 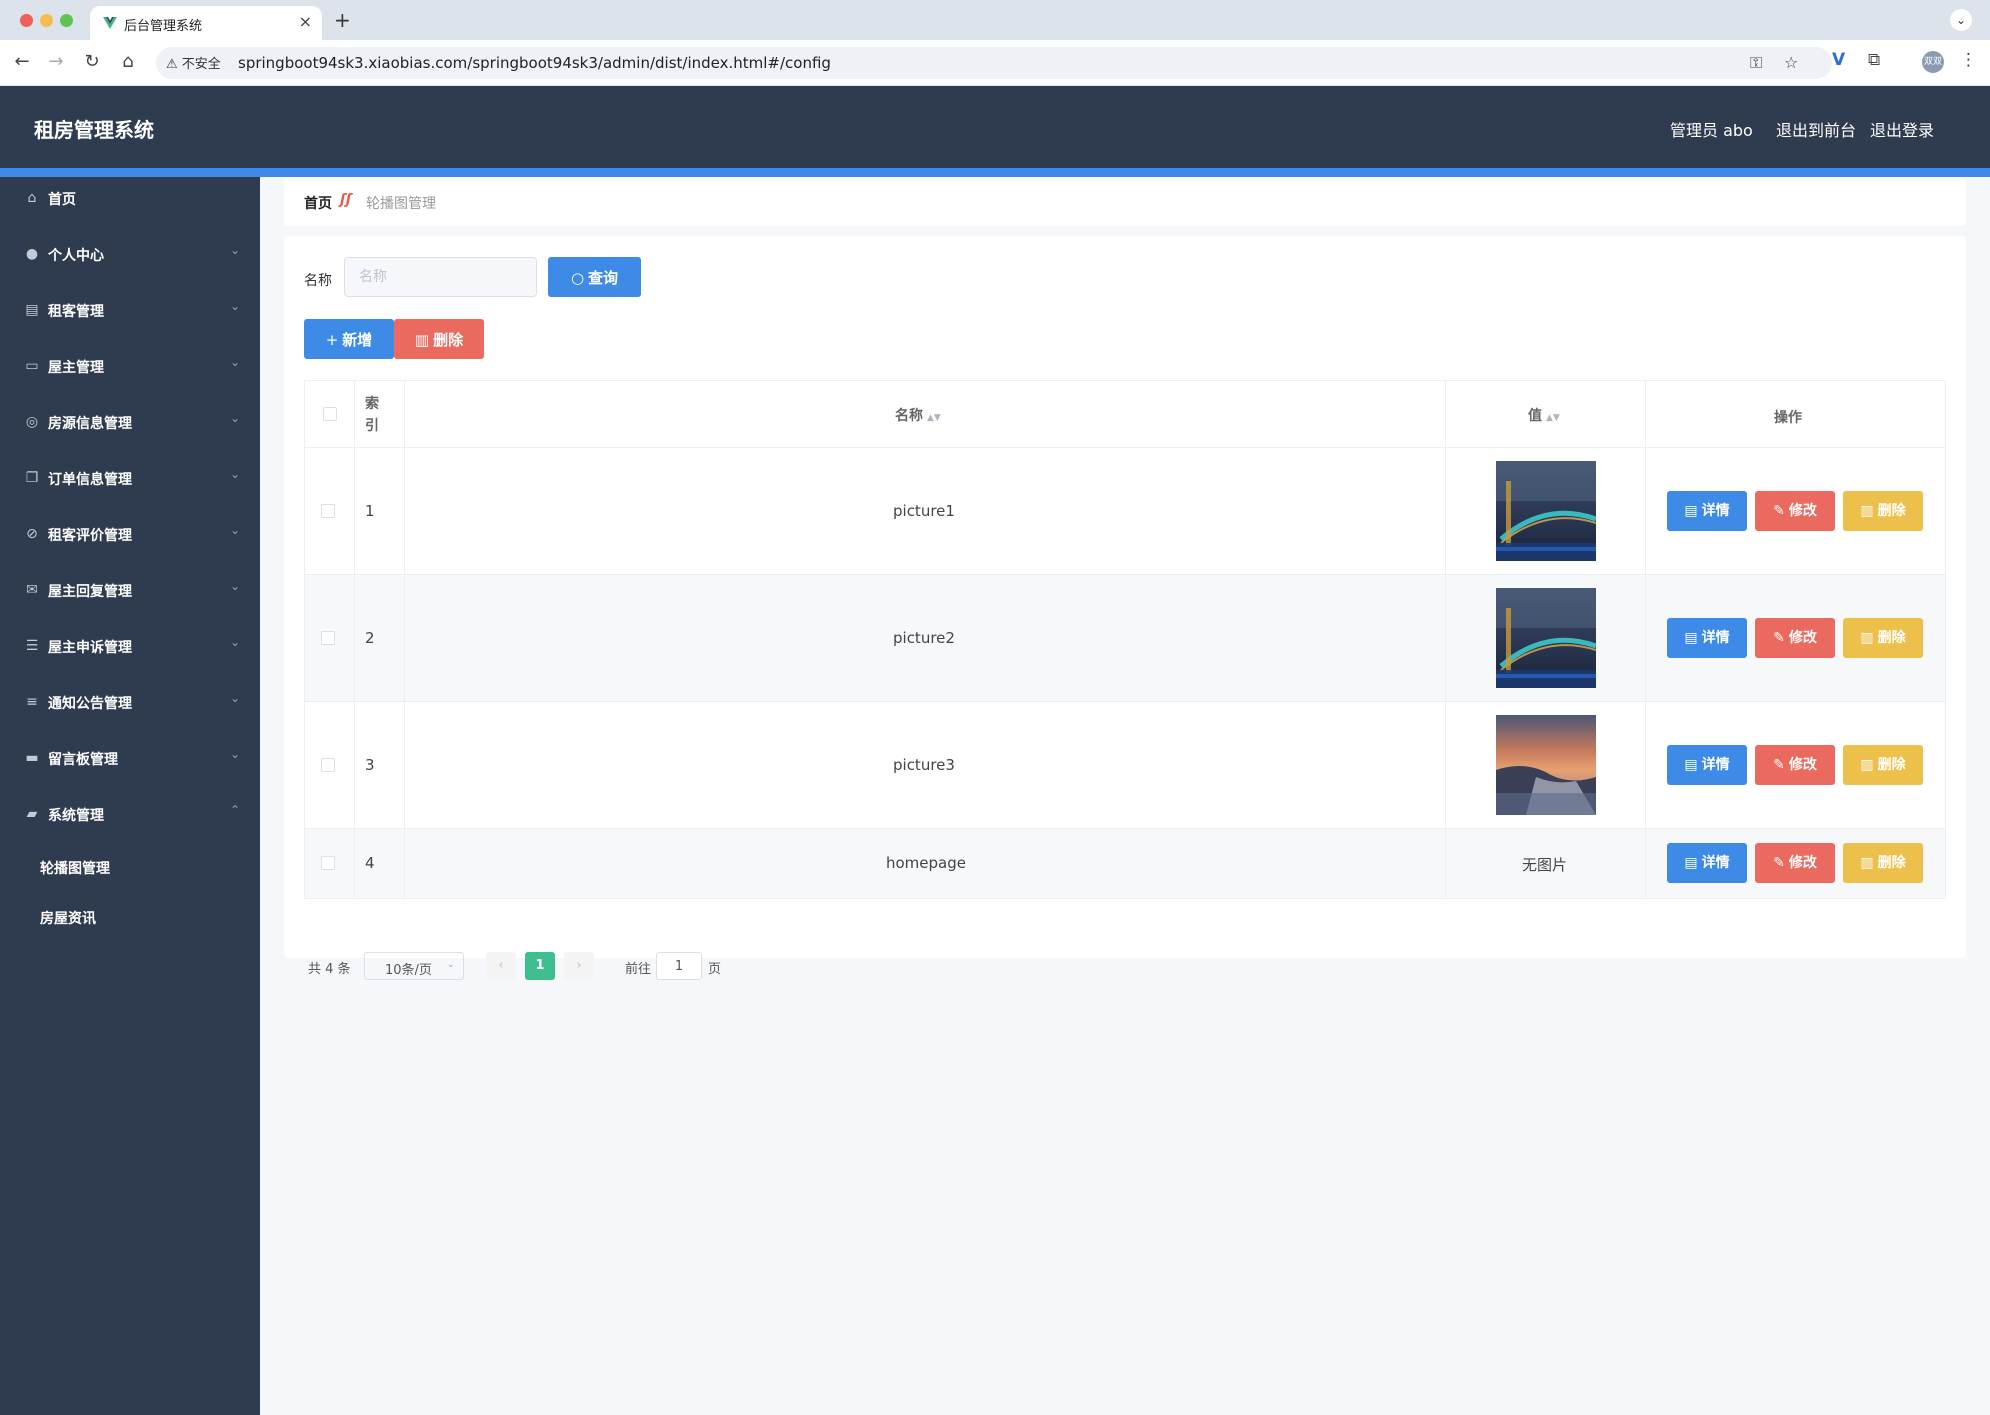 What do you see at coordinates (440, 277) in the screenshot?
I see `search-input` at bounding box center [440, 277].